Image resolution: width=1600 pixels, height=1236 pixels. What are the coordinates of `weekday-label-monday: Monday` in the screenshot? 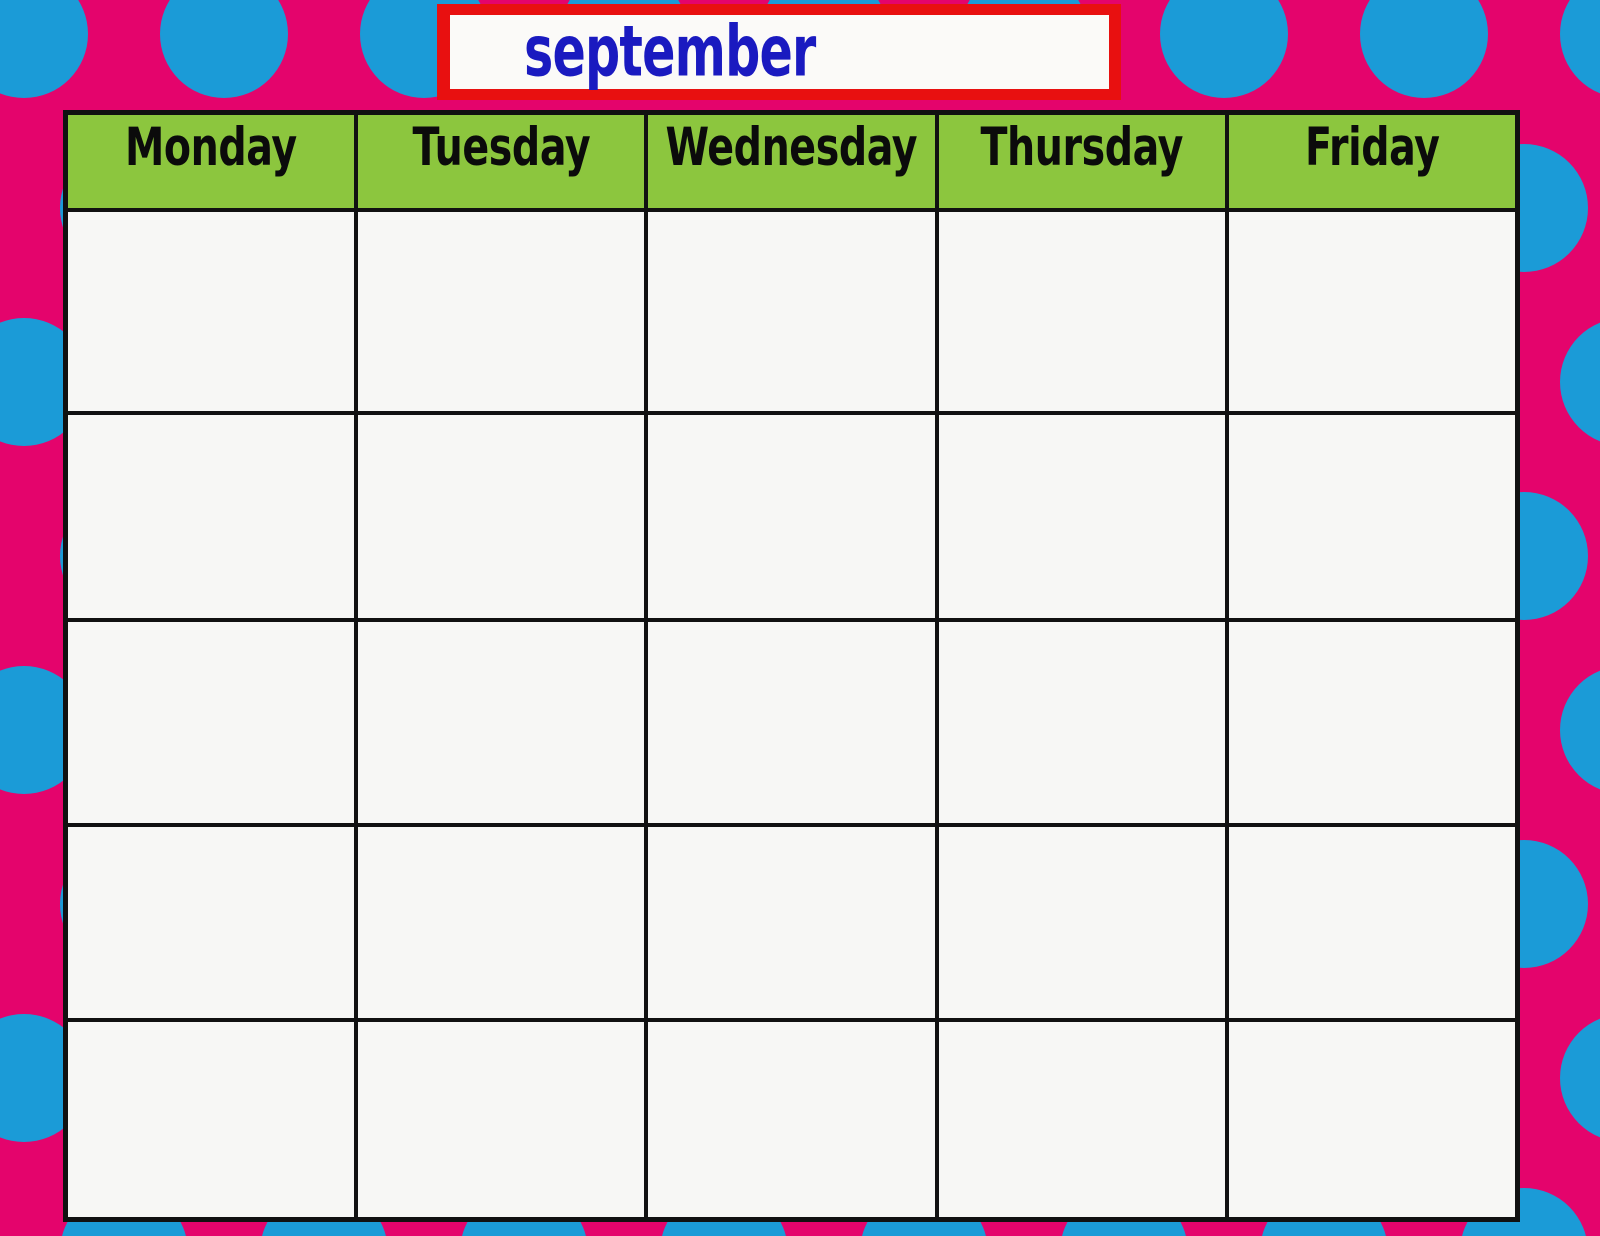 It's located at (211, 146).